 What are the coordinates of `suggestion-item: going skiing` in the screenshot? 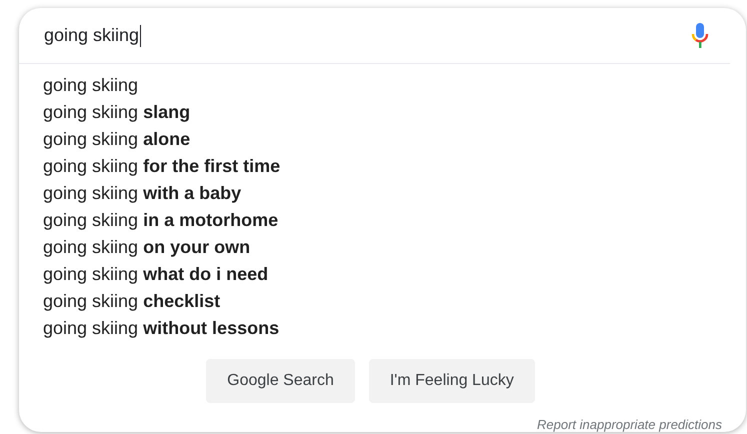 It's located at (394, 85).